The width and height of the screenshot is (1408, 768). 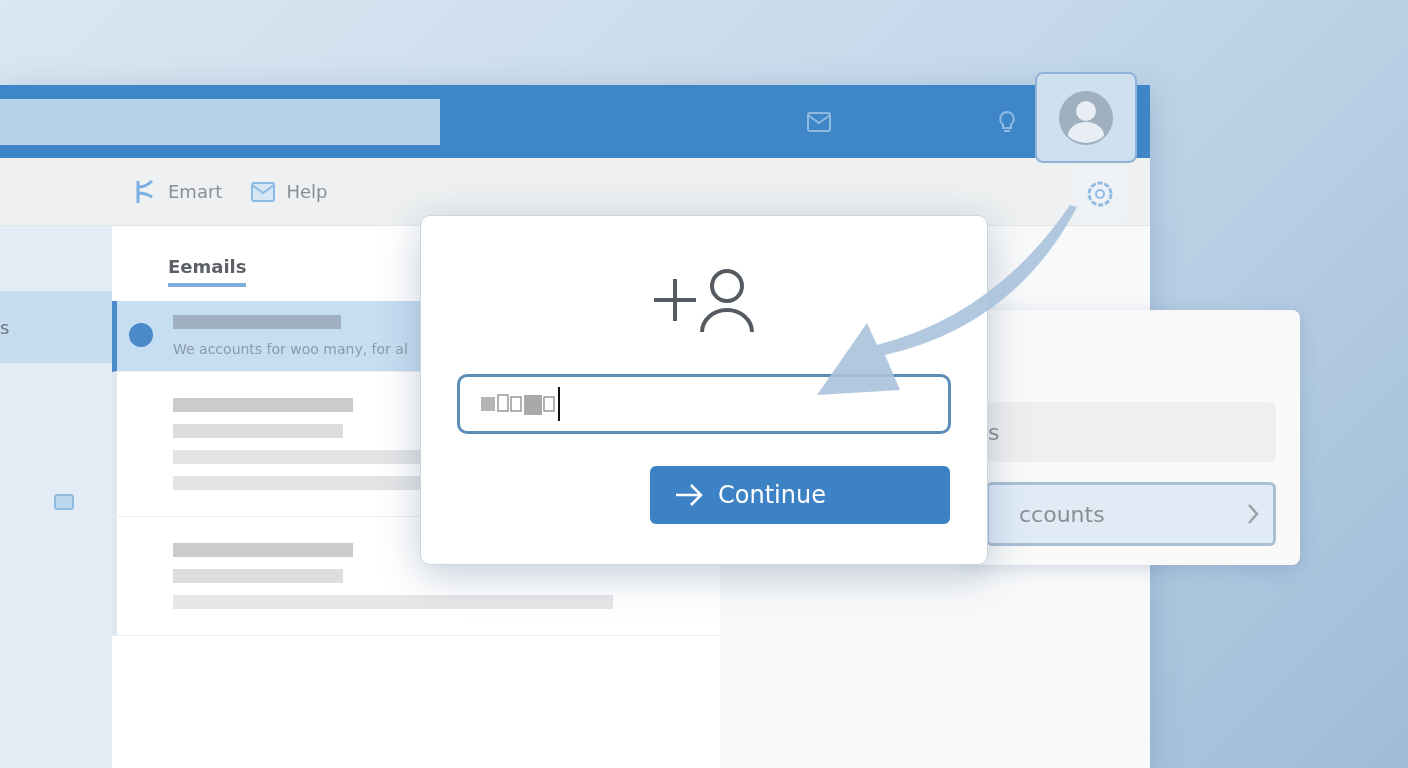 What do you see at coordinates (800, 495) in the screenshot?
I see `continue-button: Continue` at bounding box center [800, 495].